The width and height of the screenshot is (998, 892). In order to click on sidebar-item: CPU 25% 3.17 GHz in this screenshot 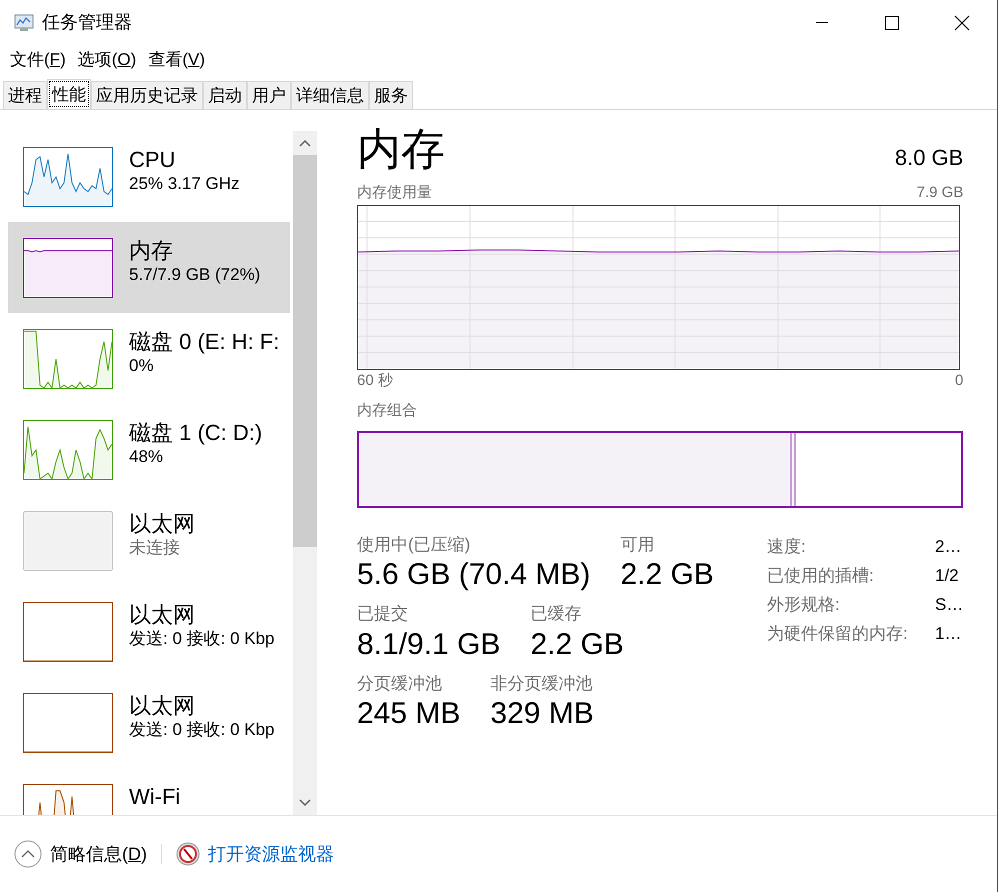, I will do `click(149, 176)`.